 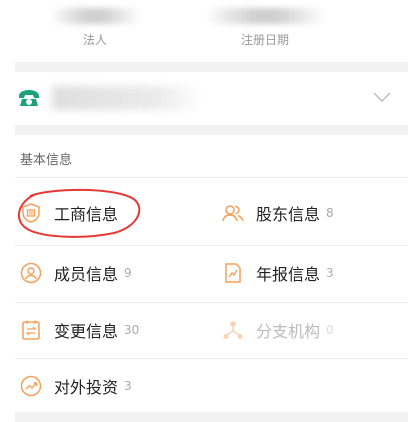 What do you see at coordinates (233, 213) in the screenshot?
I see `shareholders-icon` at bounding box center [233, 213].